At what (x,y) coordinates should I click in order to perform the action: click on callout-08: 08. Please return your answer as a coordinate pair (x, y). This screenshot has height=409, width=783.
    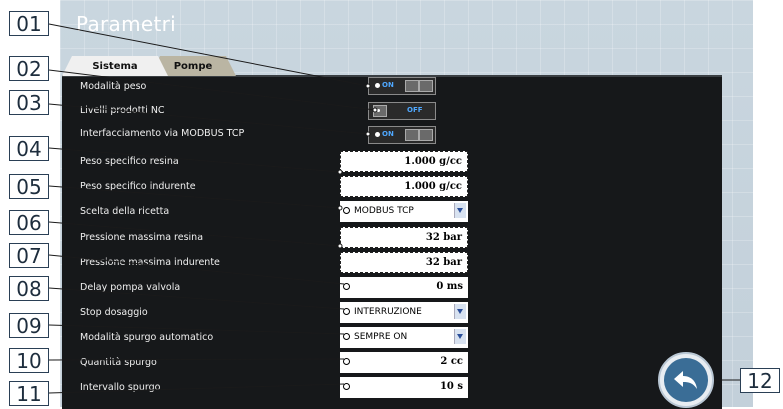
    Looking at the image, I should click on (29, 288).